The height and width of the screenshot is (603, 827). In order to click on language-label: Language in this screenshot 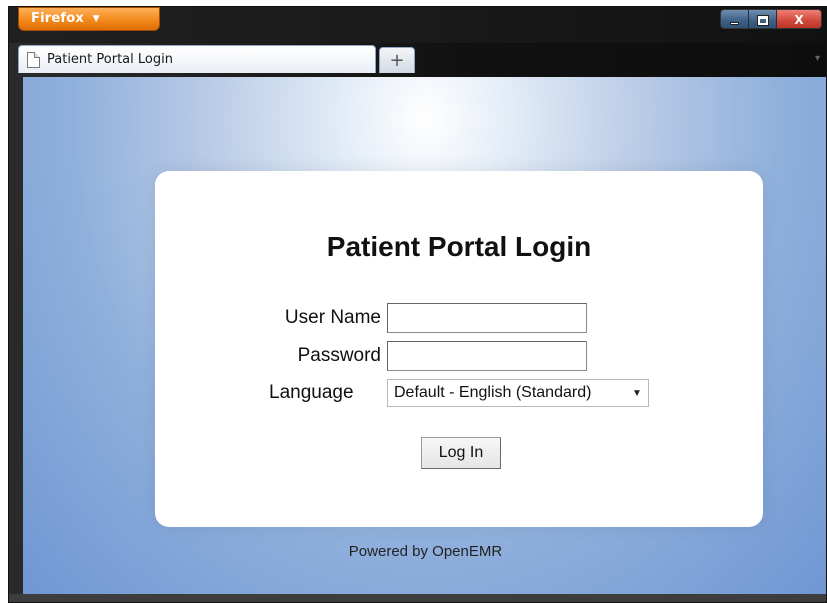, I will do `click(311, 392)`.